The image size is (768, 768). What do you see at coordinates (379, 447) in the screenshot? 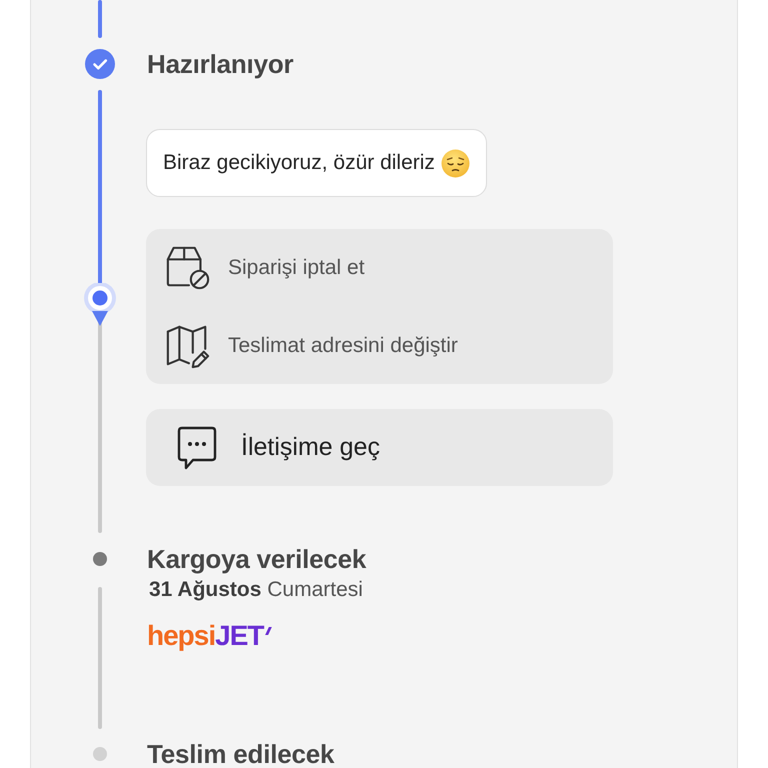
I see `contact-button: İletişime geç` at bounding box center [379, 447].